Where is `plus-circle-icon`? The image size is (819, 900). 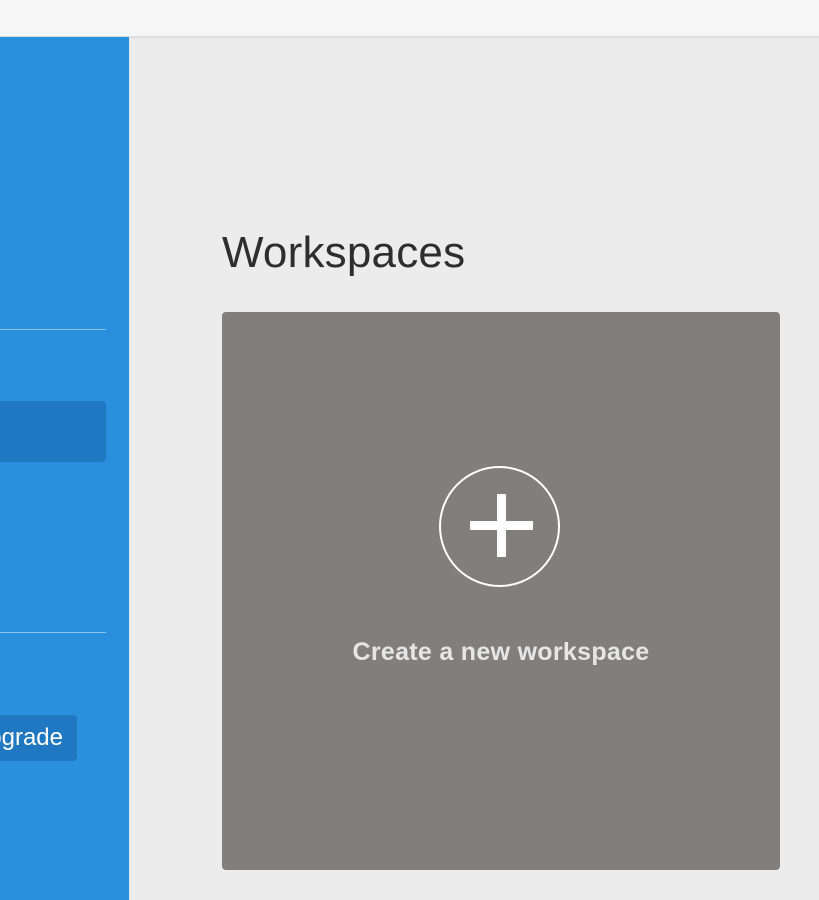 plus-circle-icon is located at coordinates (499, 526).